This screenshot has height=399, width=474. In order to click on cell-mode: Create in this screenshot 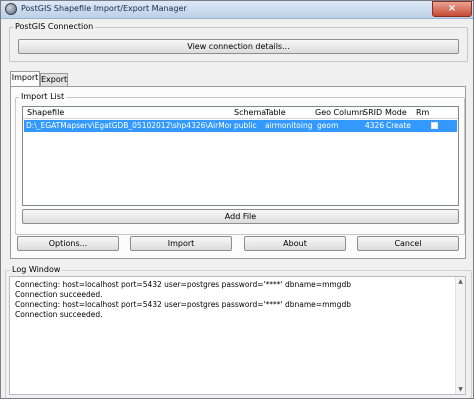, I will do `click(398, 125)`.